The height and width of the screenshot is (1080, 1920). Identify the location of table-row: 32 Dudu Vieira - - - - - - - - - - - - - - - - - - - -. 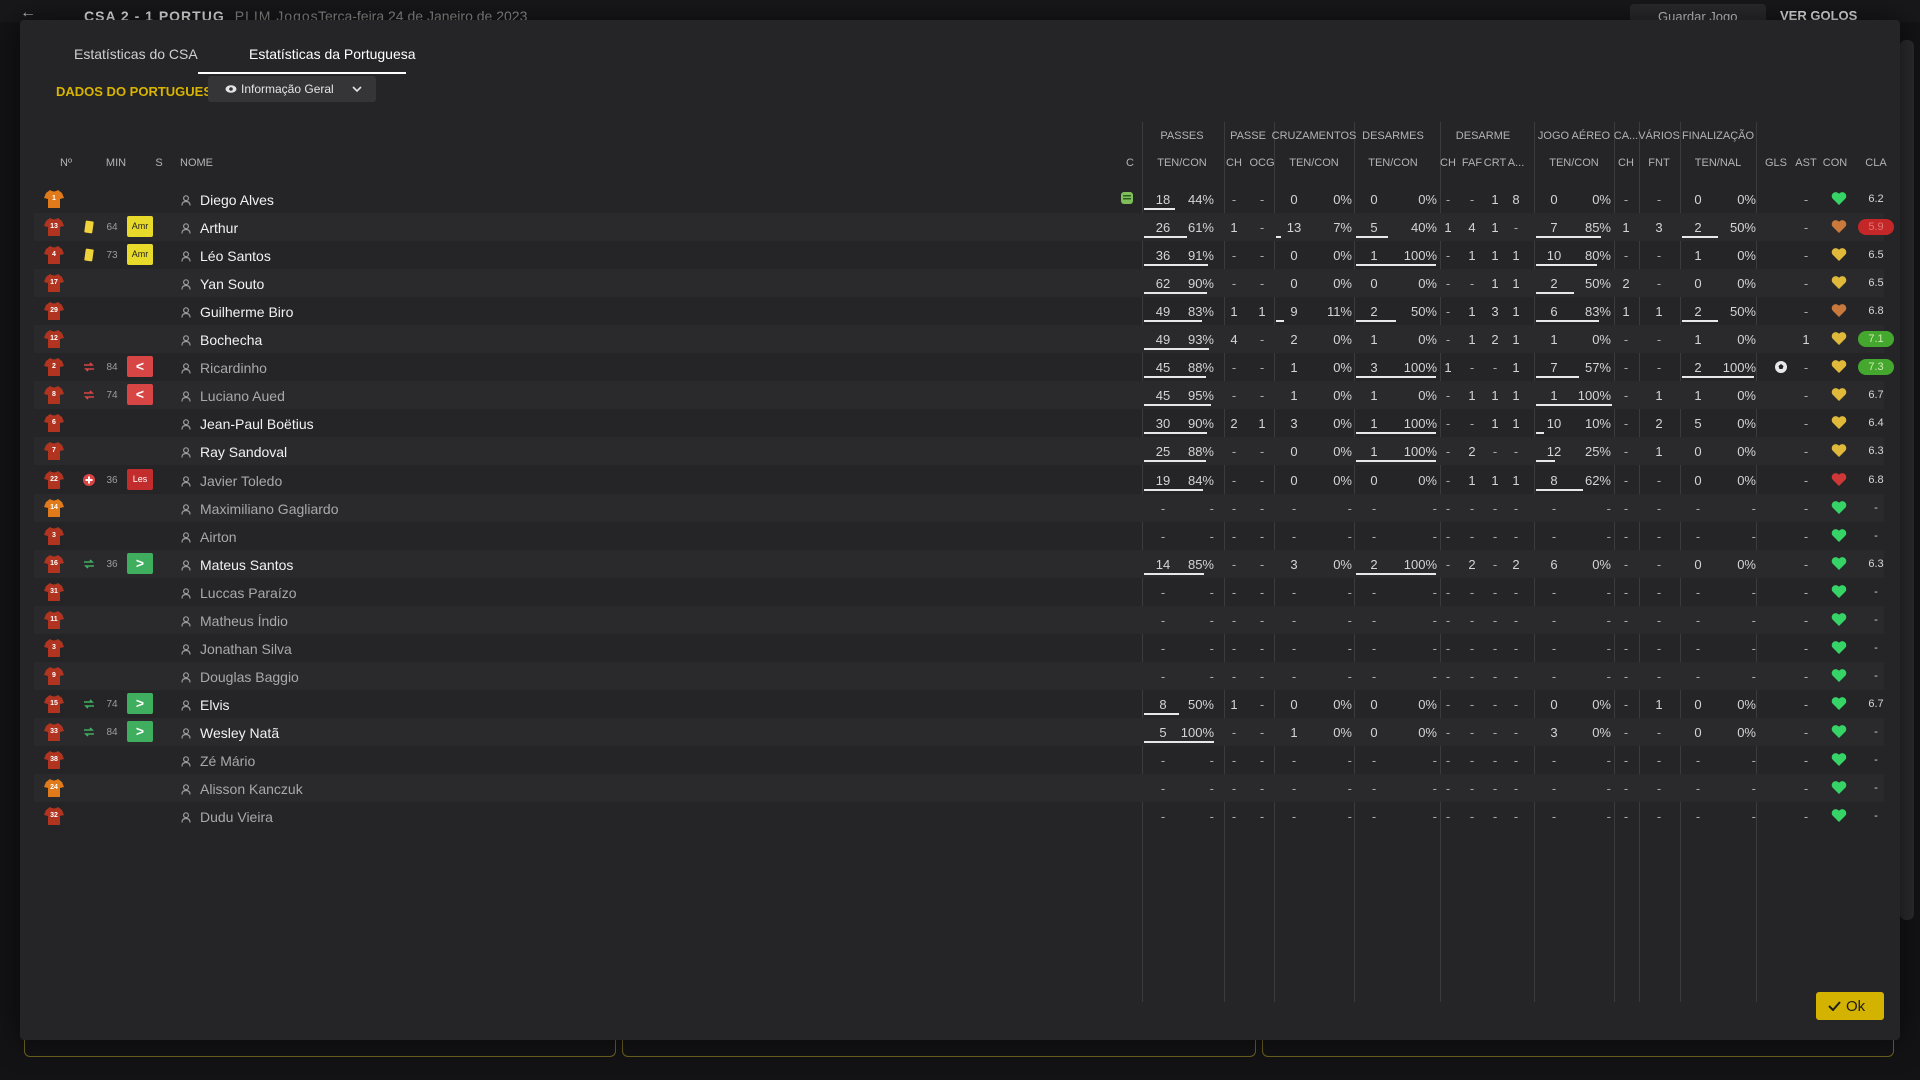
(959, 816).